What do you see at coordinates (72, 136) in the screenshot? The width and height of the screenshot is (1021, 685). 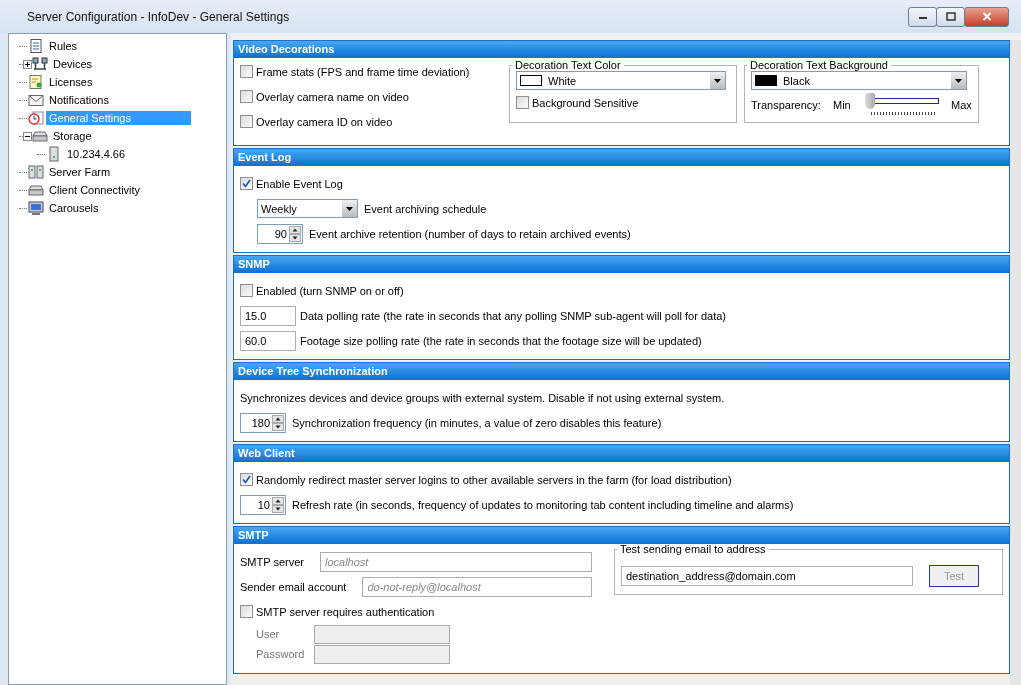 I see `tree-item: Storage` at bounding box center [72, 136].